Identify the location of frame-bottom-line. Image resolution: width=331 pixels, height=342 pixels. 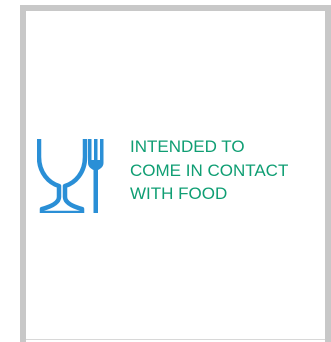
(175, 339).